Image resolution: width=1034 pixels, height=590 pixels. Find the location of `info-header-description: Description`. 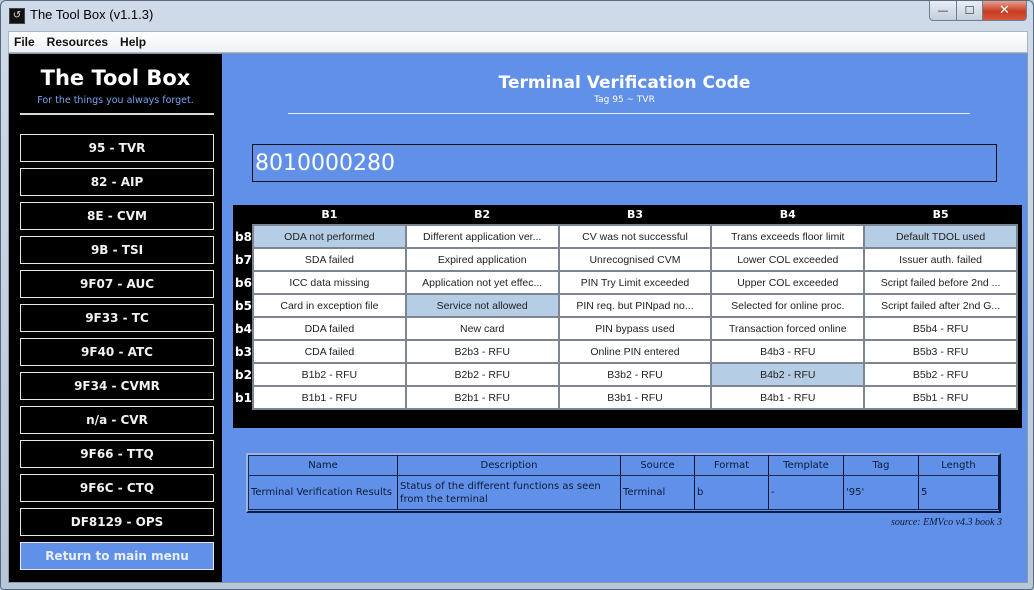

info-header-description: Description is located at coordinates (509, 465).